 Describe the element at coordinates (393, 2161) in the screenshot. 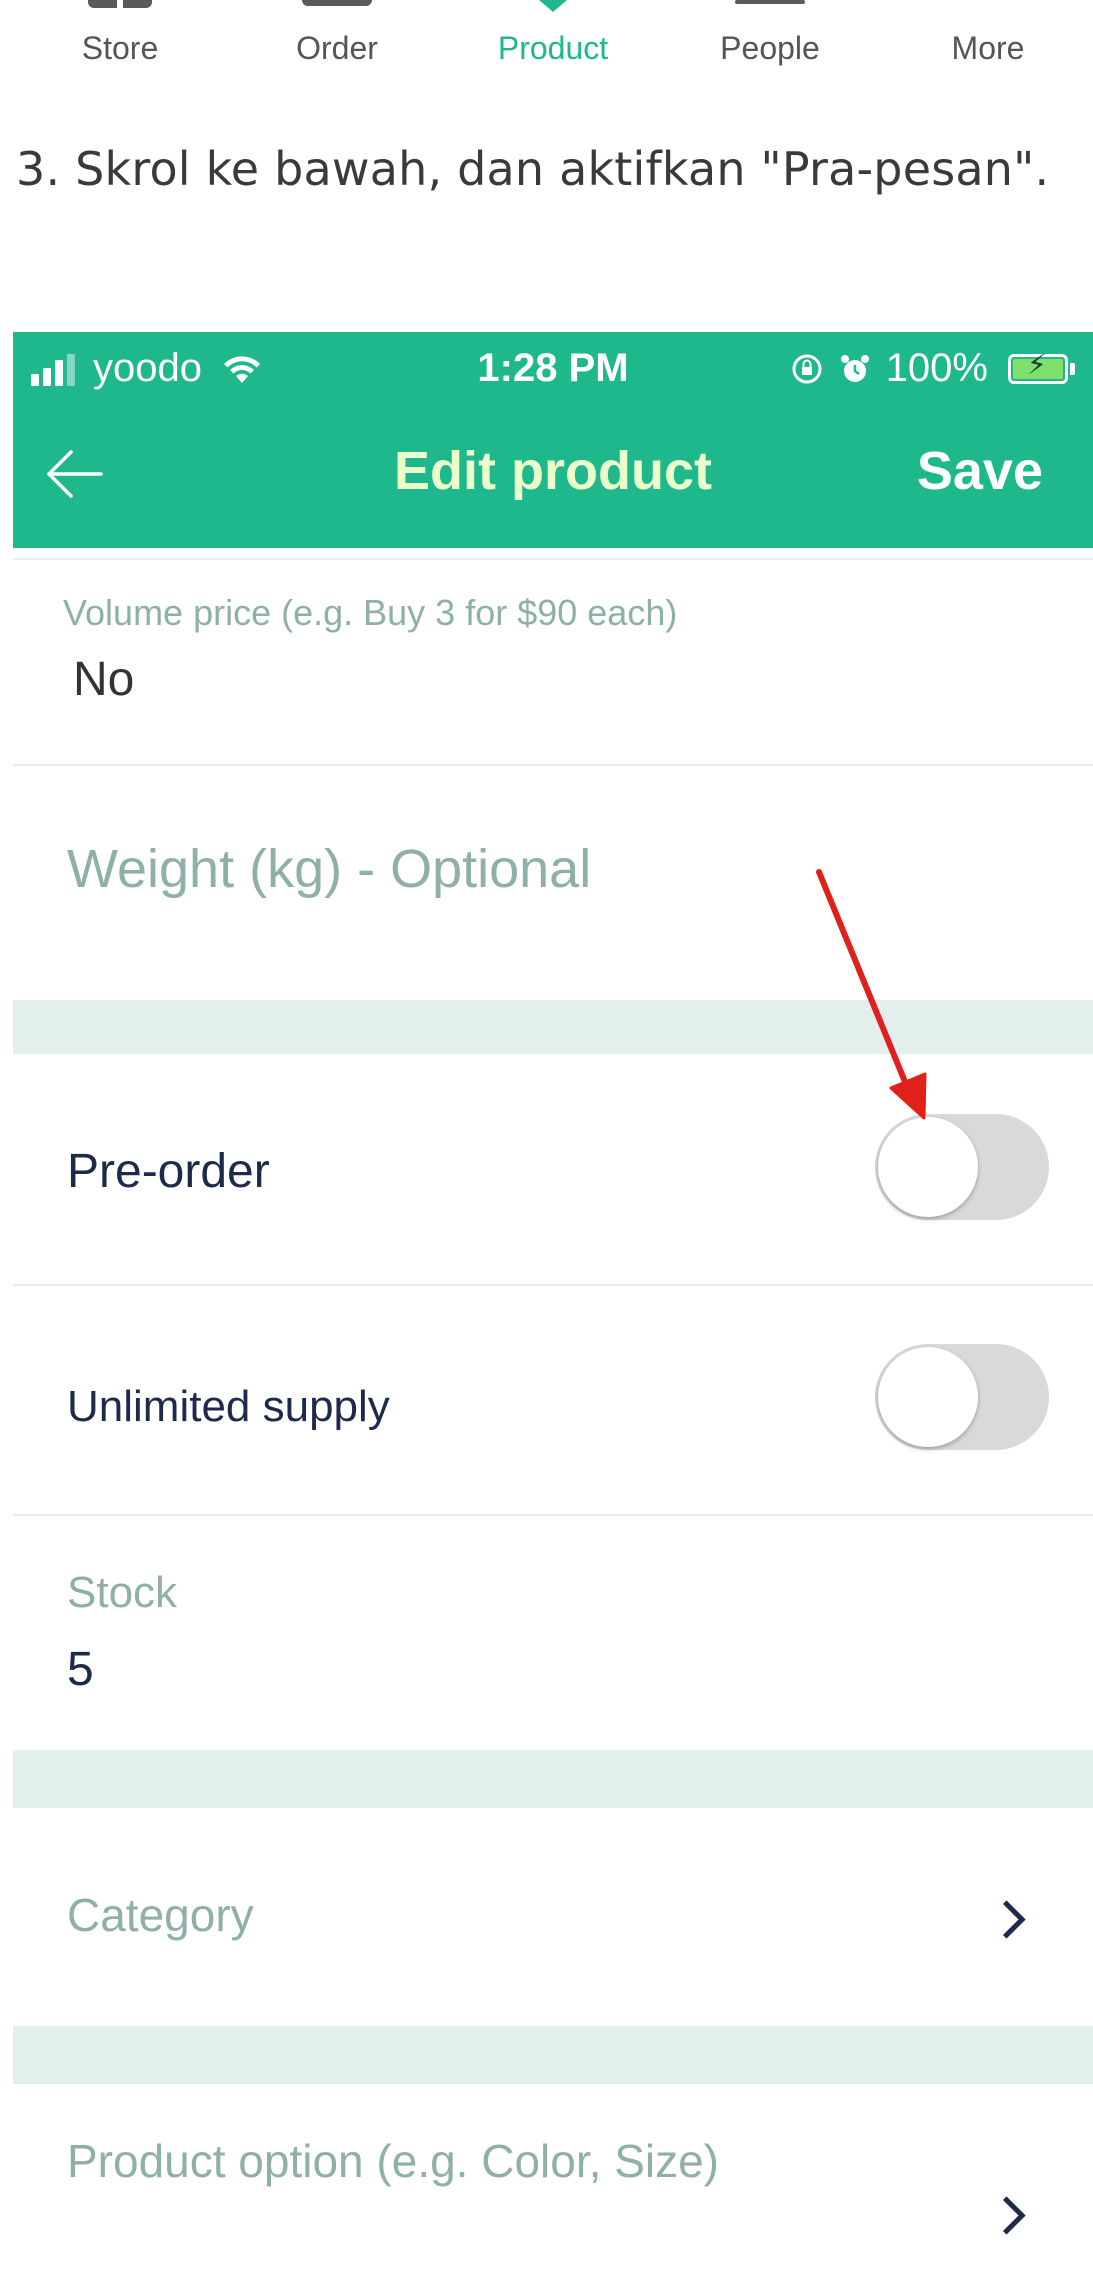

I see `product-option-label: Product option (e.g. Color, Size)` at that location.